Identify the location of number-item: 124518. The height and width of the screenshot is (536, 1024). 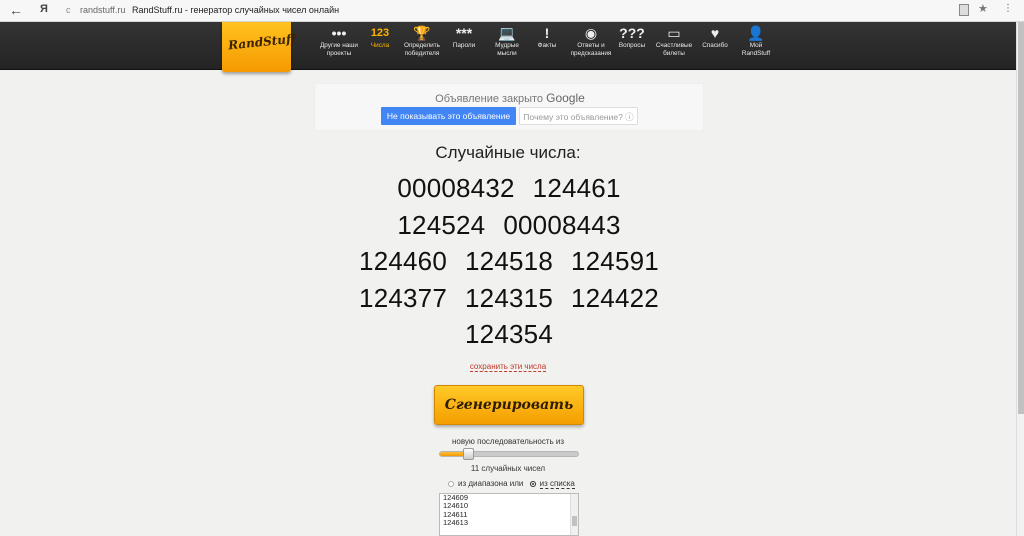
(509, 261).